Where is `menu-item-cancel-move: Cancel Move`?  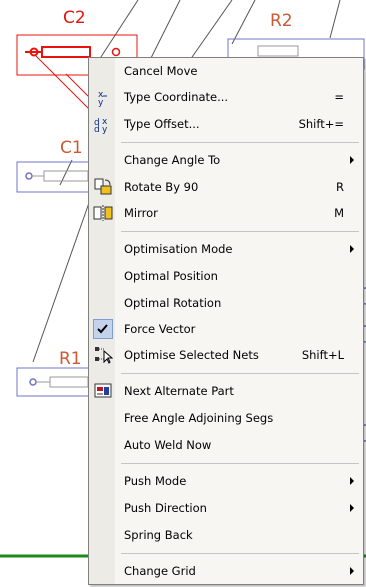 menu-item-cancel-move: Cancel Move is located at coordinates (226, 71).